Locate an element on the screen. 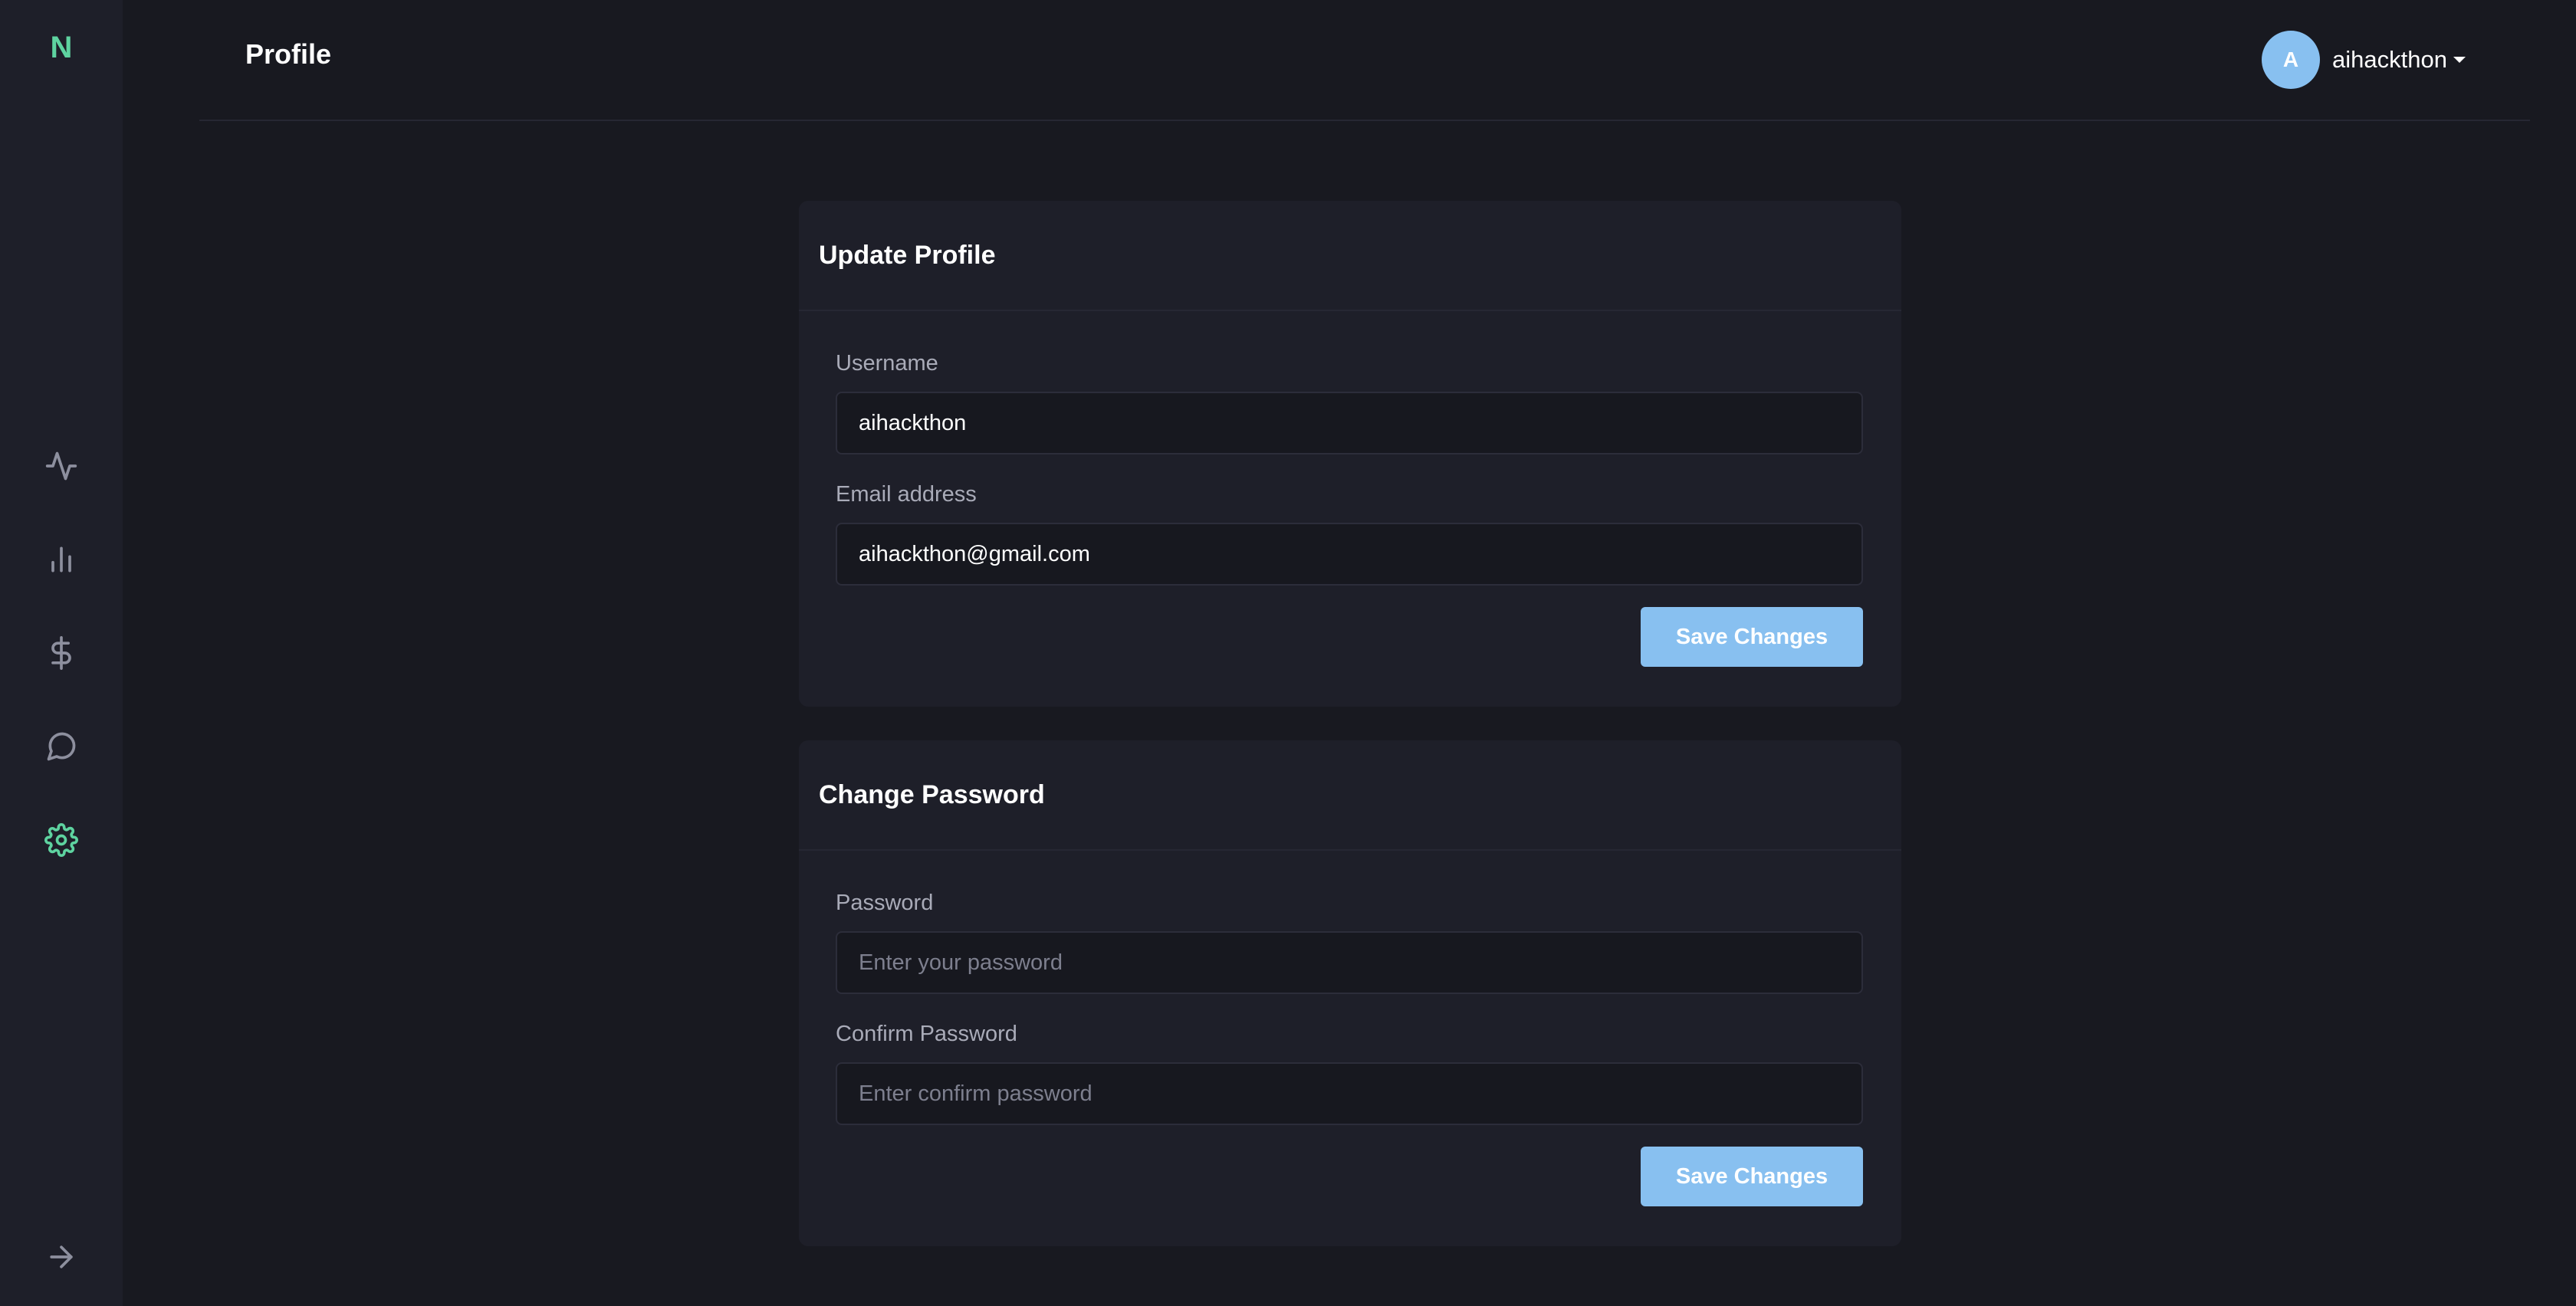 This screenshot has height=1306, width=2576. avatar: A is located at coordinates (2292, 60).